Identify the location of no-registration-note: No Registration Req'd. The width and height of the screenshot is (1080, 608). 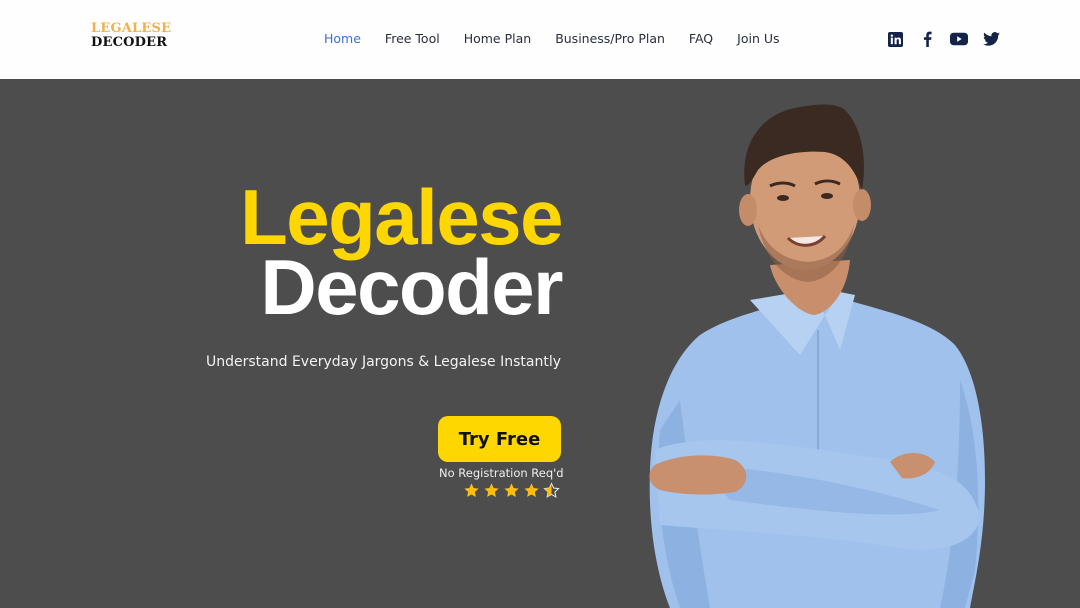
(501, 473).